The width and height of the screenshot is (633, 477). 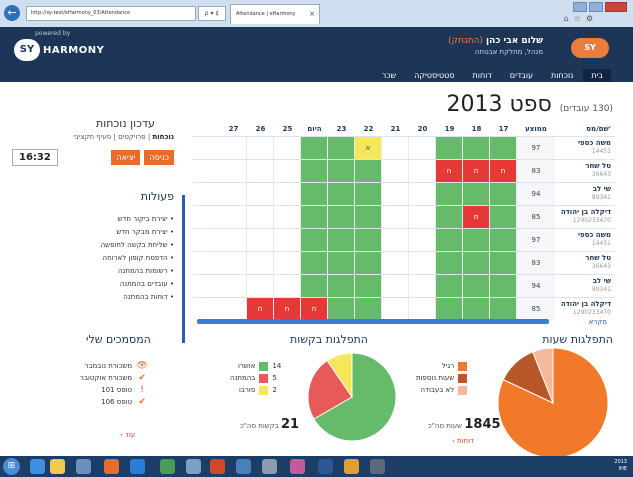 What do you see at coordinates (83, 466) in the screenshot?
I see `media-icon` at bounding box center [83, 466].